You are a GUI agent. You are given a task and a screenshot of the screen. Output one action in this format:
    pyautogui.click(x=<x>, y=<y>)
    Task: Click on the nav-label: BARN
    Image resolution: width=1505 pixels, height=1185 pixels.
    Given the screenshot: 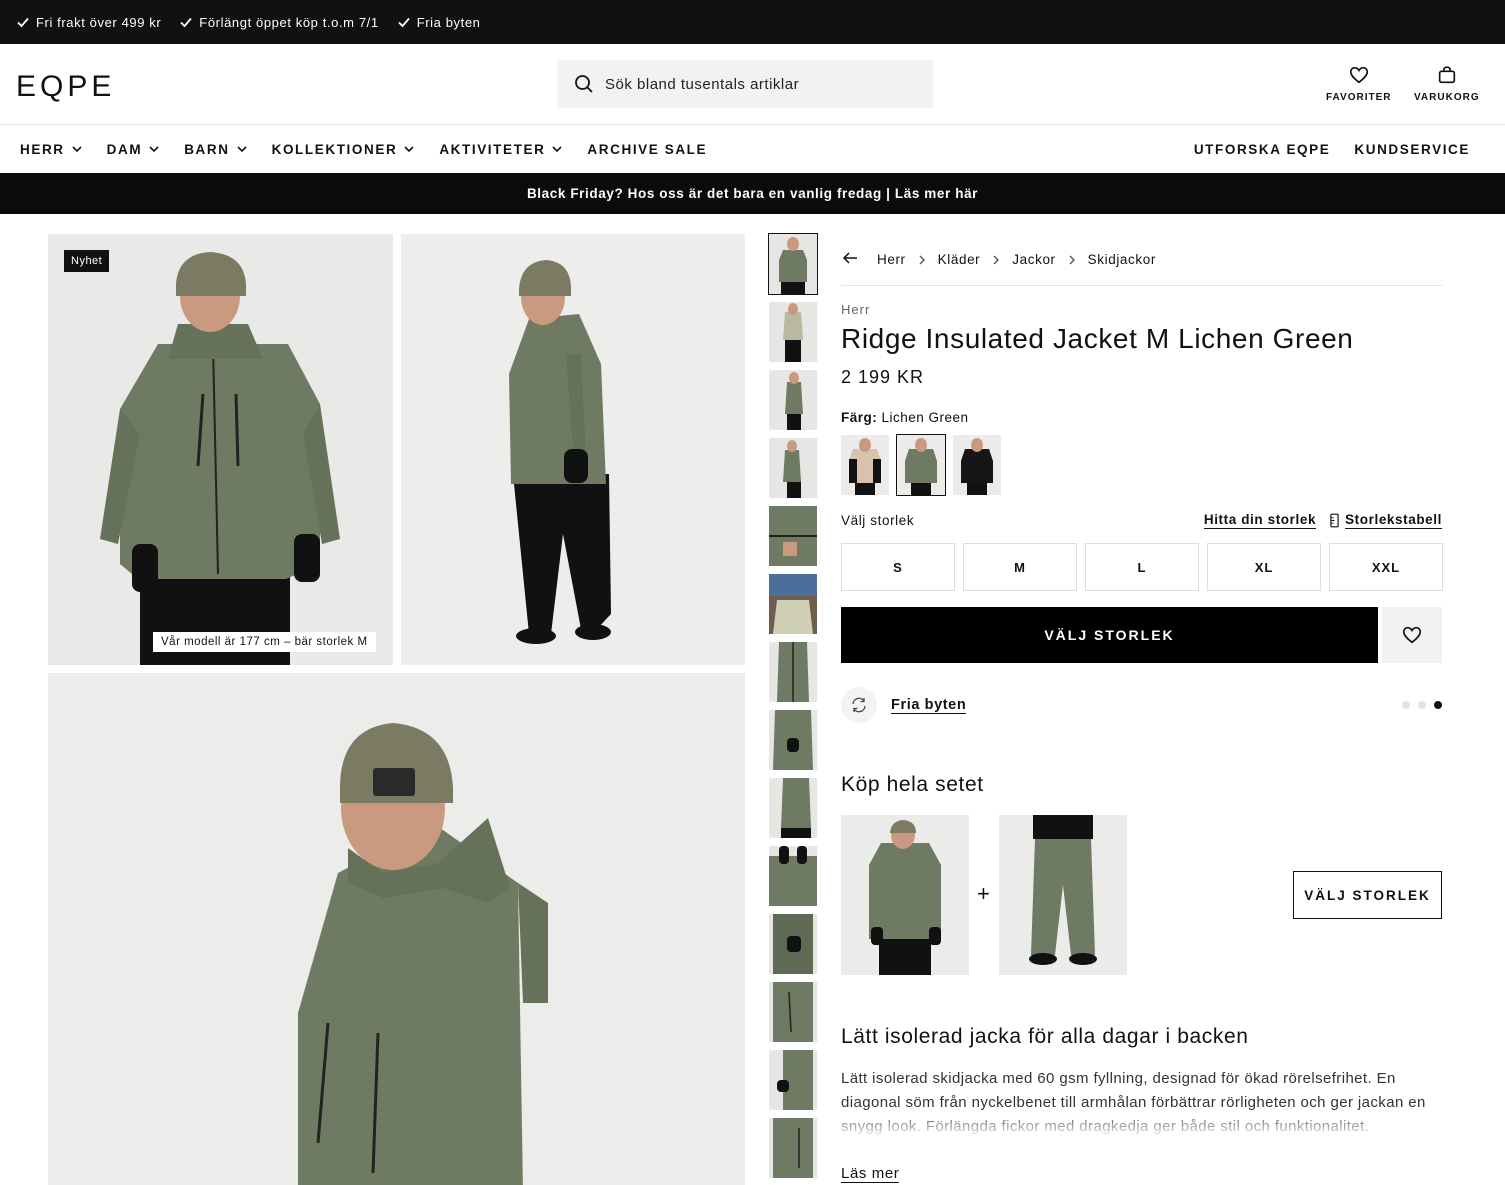 What is the action you would take?
    pyautogui.click(x=207, y=149)
    